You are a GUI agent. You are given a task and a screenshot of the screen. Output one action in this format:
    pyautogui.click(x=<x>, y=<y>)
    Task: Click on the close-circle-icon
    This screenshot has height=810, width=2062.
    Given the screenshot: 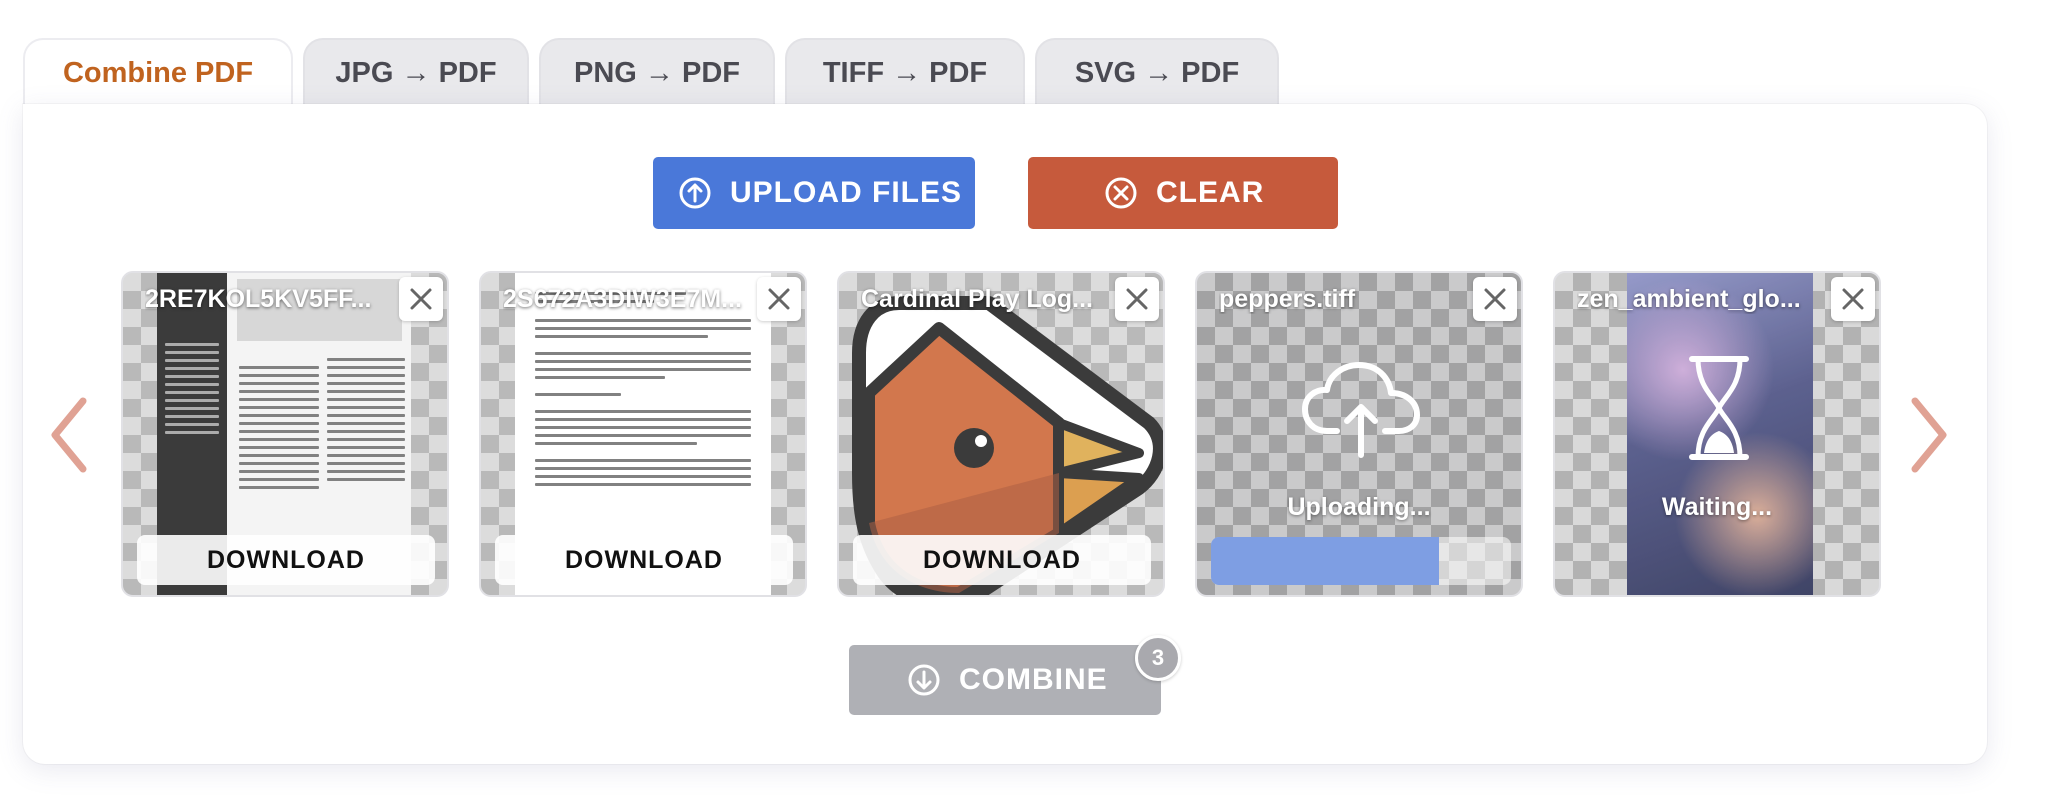 What is the action you would take?
    pyautogui.click(x=1121, y=193)
    